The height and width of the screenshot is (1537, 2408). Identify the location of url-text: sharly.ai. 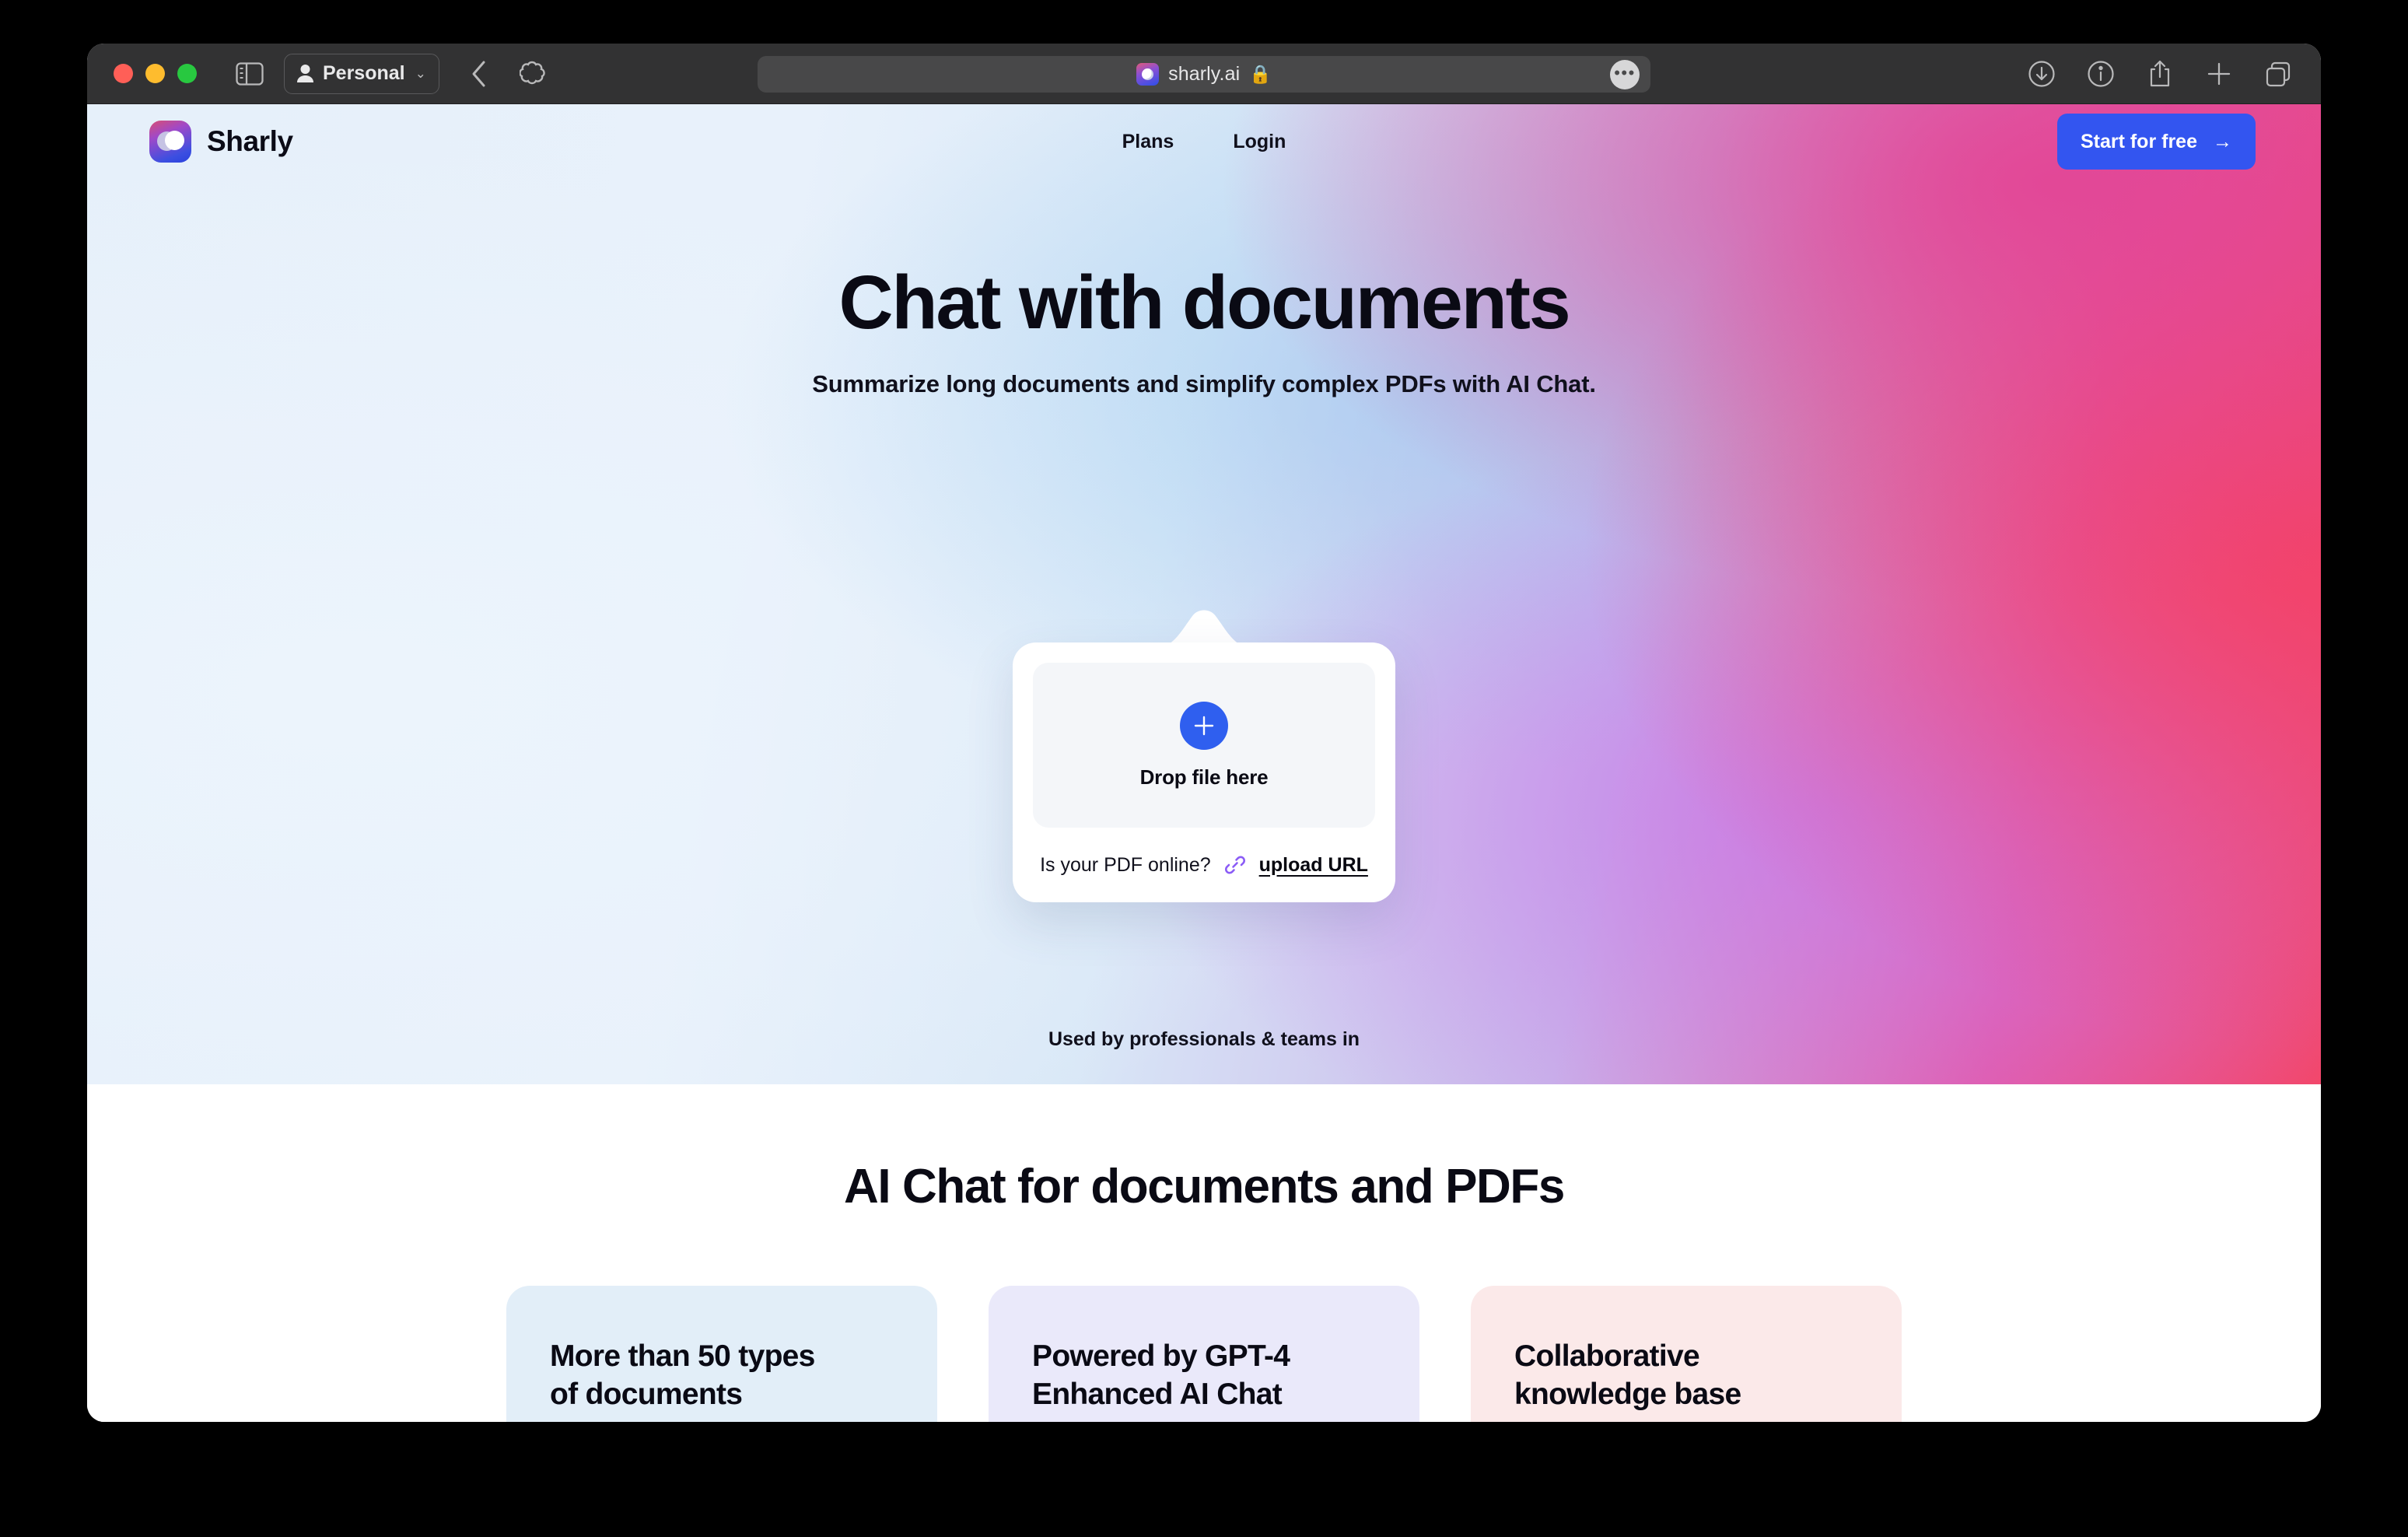
(1205, 74).